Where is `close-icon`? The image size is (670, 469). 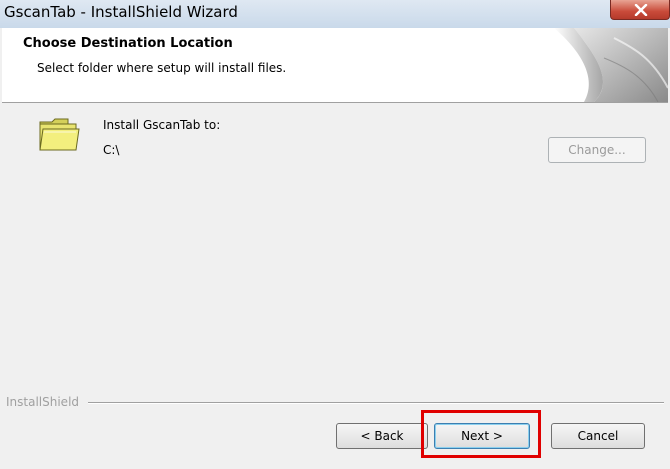
close-icon is located at coordinates (641, 10).